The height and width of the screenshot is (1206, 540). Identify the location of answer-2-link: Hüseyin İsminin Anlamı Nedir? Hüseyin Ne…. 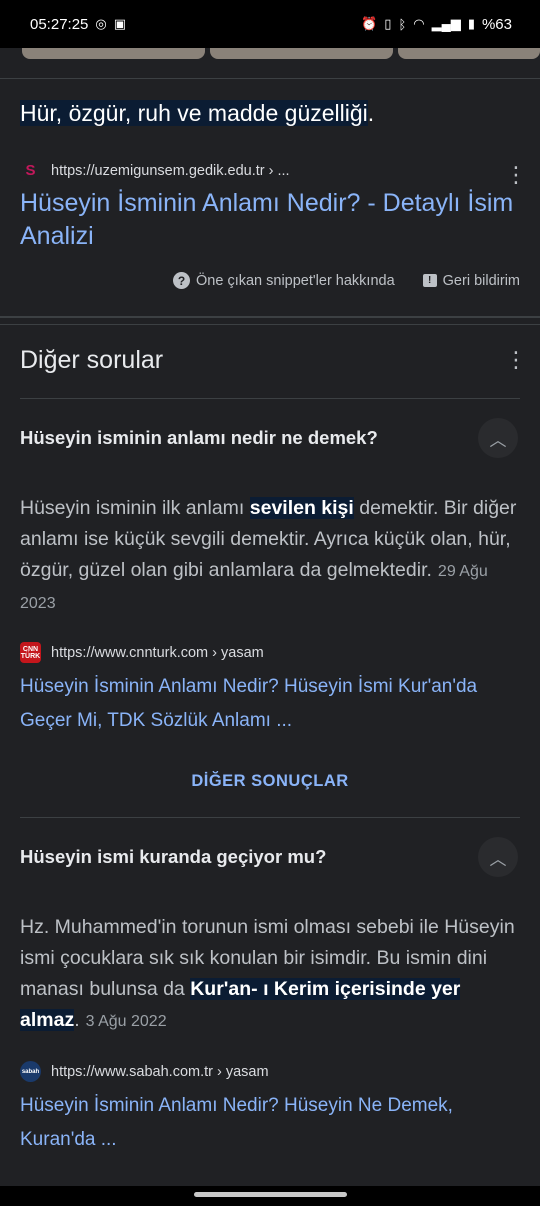
(255, 1123).